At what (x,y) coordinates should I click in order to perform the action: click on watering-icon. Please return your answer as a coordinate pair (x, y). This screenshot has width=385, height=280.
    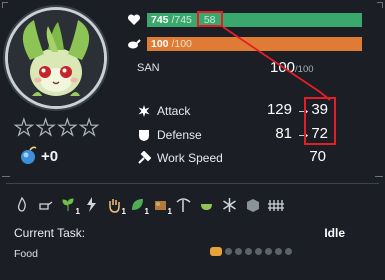
    Looking at the image, I should click on (46, 205).